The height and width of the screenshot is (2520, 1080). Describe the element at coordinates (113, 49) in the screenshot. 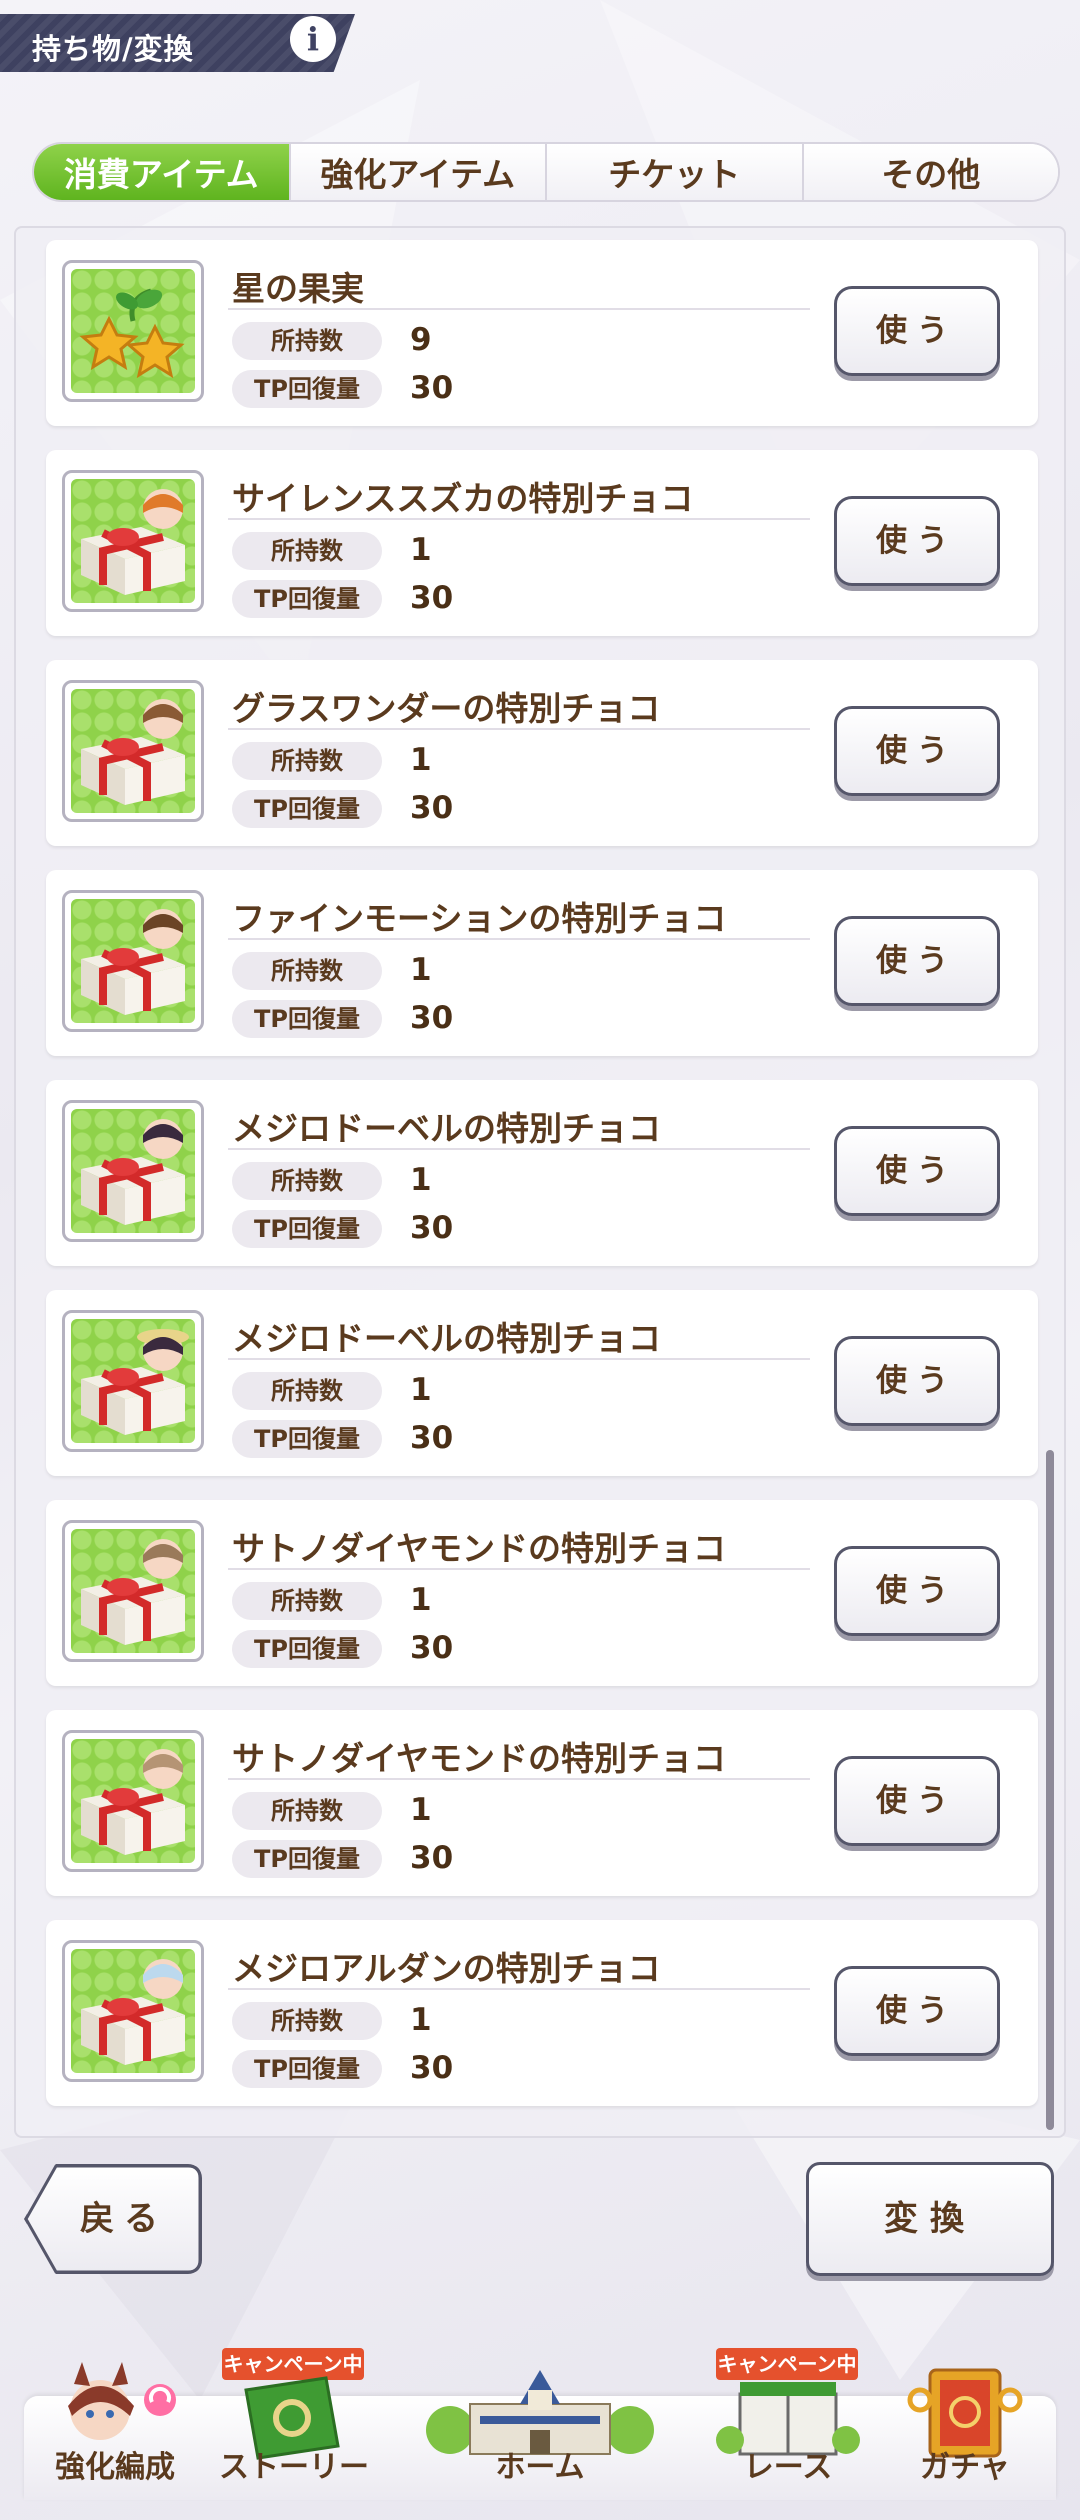

I see `page-title: 持ち物/変換` at that location.